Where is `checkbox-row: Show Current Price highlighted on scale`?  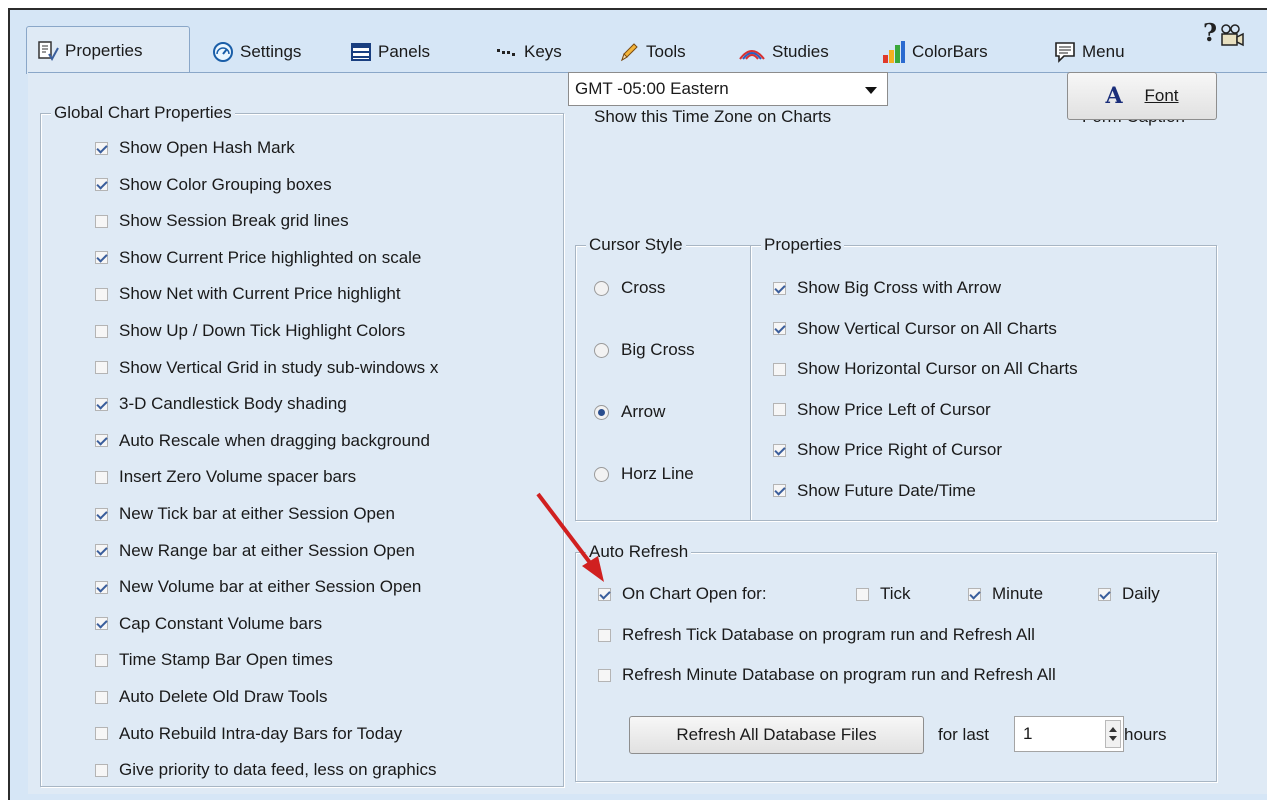 checkbox-row: Show Current Price highlighted on scale is located at coordinates (258, 258).